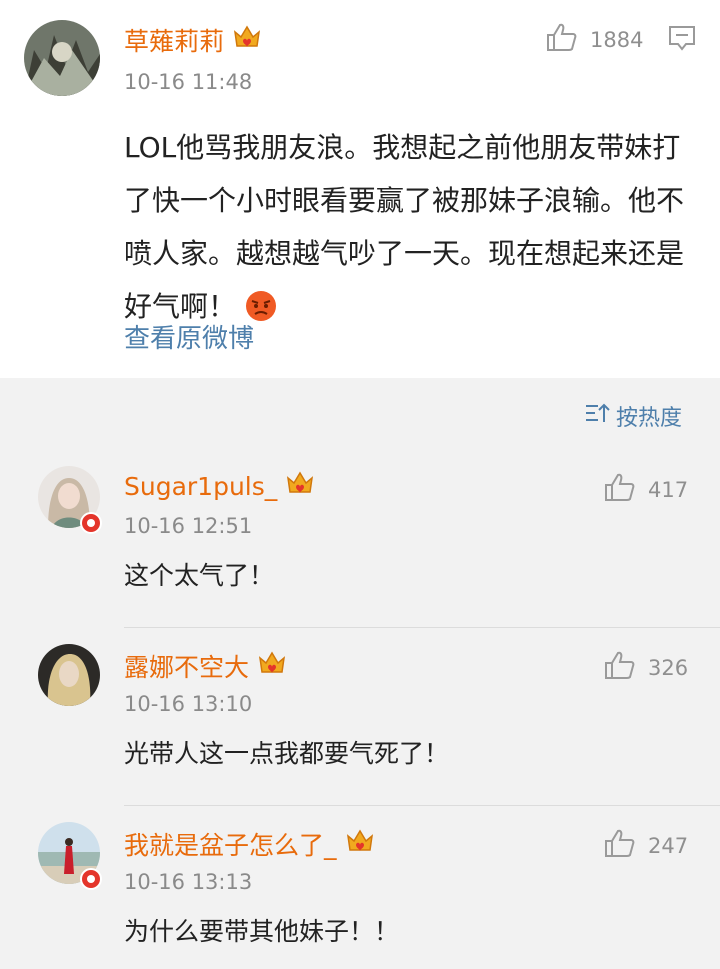 The image size is (720, 969). Describe the element at coordinates (230, 844) in the screenshot. I see `comment-username-text: 我就是盆子怎么了_` at that location.